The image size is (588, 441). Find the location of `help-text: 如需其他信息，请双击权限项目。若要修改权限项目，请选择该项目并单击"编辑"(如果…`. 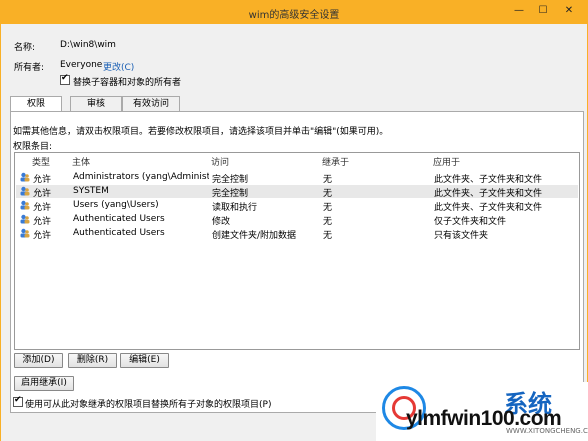

help-text: 如需其他信息，请双击权限项目。若要修改权限项目，请选择该项目并单击"编辑"(如果… is located at coordinates (201, 132).